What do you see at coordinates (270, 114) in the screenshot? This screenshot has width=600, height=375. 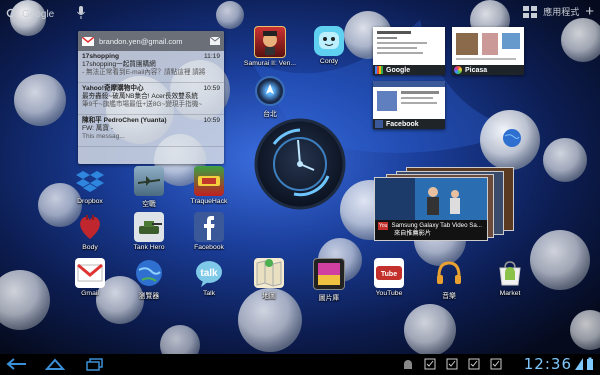 I see `app-label: 台北` at bounding box center [270, 114].